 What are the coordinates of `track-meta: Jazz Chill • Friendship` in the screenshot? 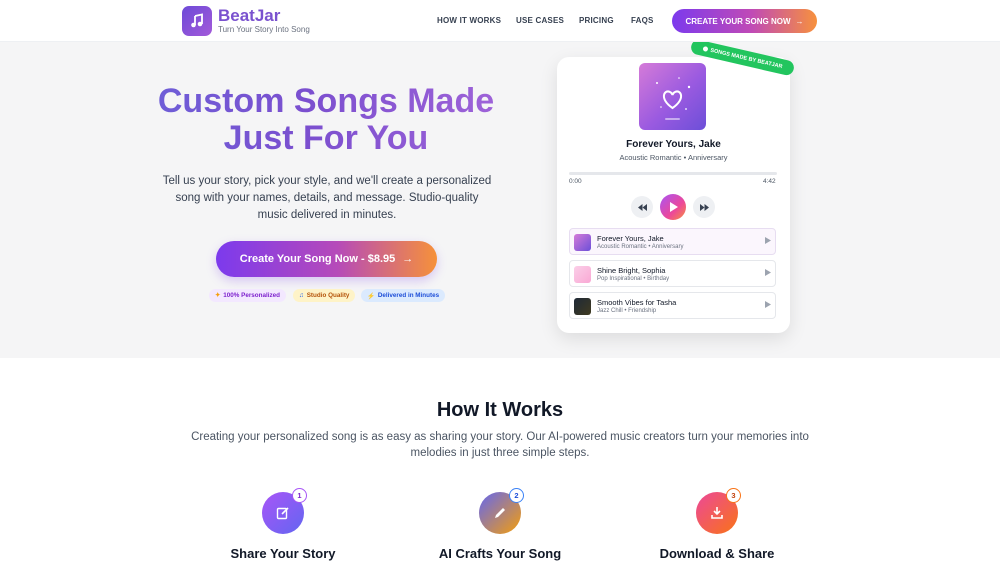 It's located at (627, 311).